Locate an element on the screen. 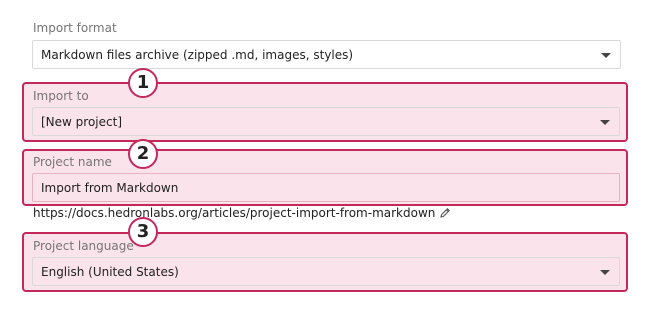 The image size is (654, 319). import-to-select: [New project] is located at coordinates (326, 121).